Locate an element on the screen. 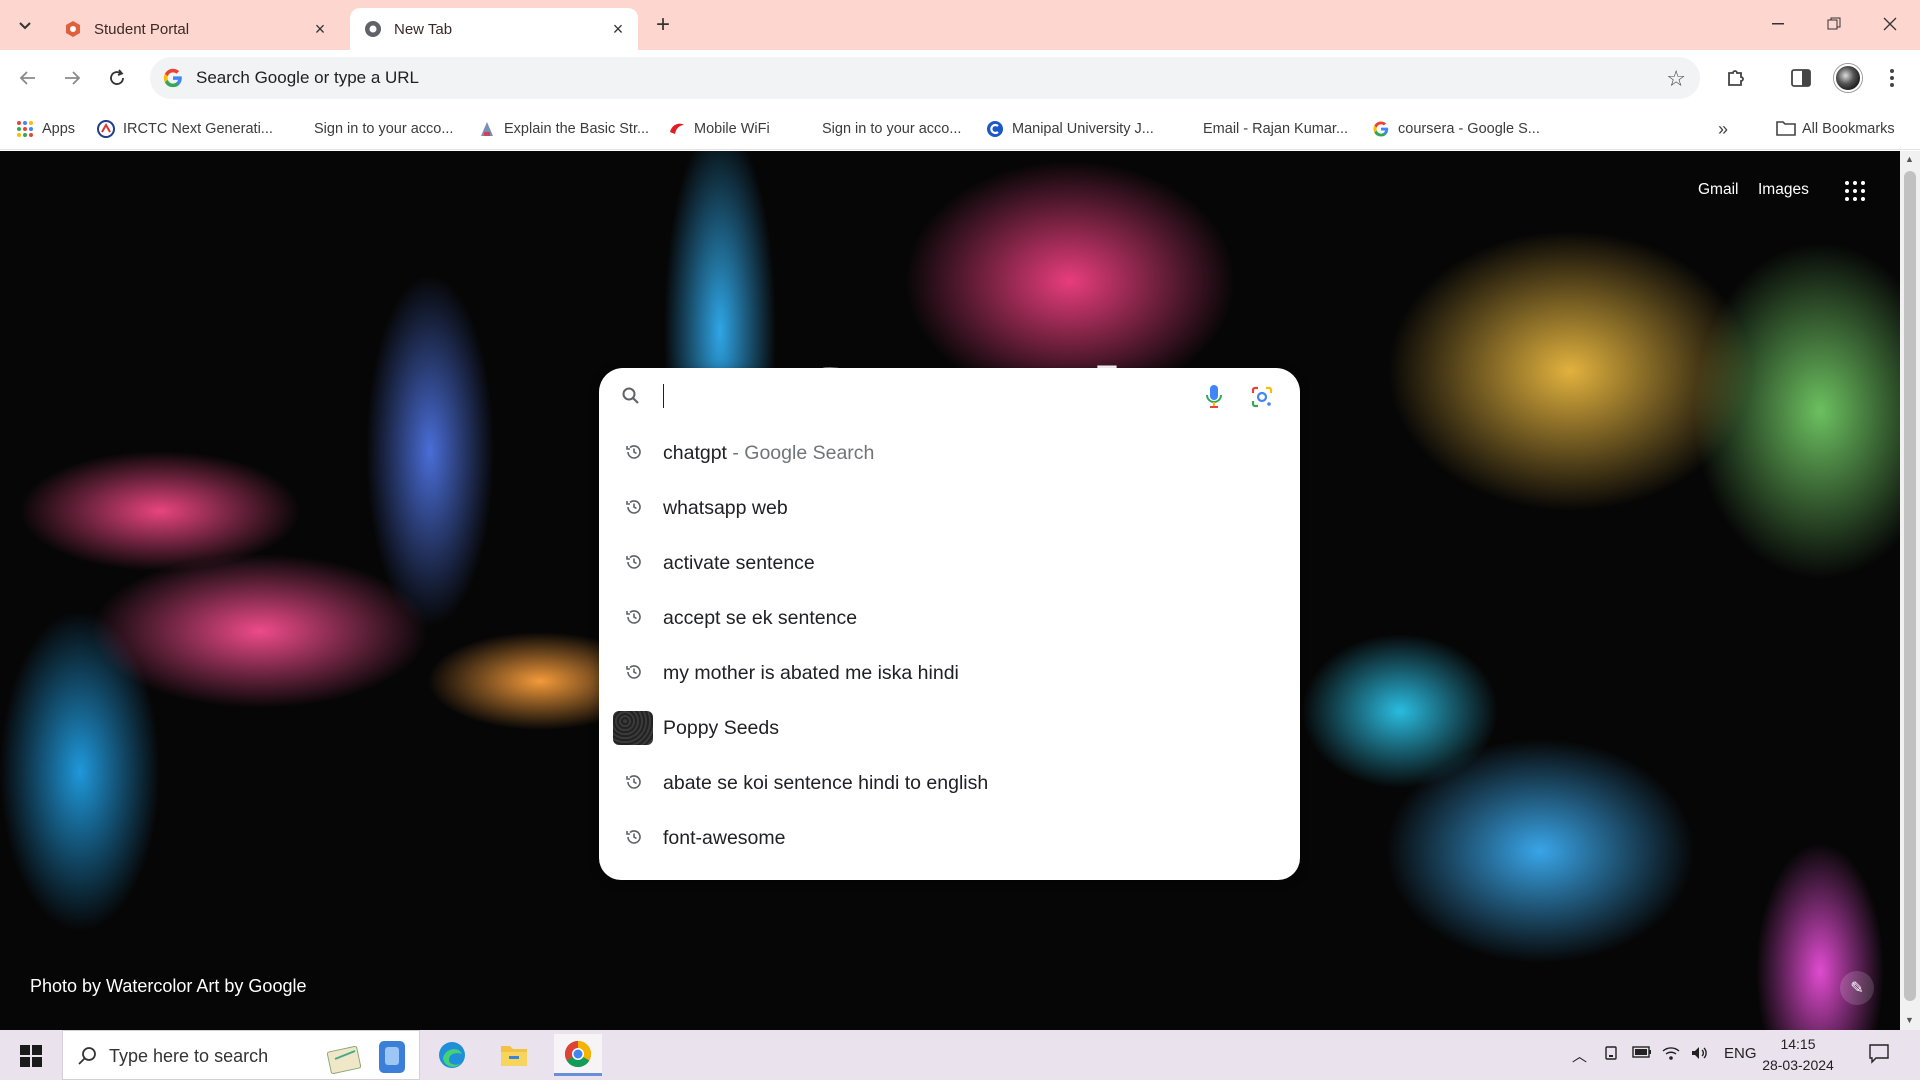 The width and height of the screenshot is (1920, 1080). side-panel-button is located at coordinates (1801, 78).